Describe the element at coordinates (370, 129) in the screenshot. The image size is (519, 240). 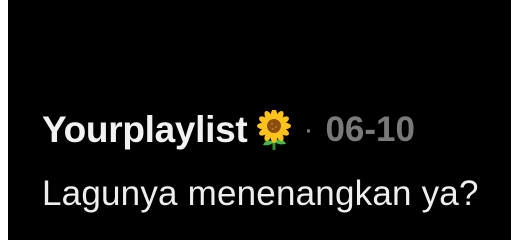
I see `comment-date: 06-10` at that location.